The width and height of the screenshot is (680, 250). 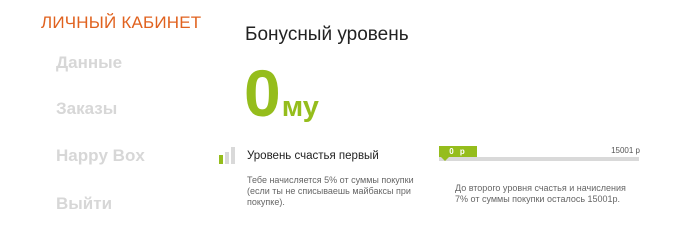 I want to click on nav-item-data: Данные, so click(x=89, y=63).